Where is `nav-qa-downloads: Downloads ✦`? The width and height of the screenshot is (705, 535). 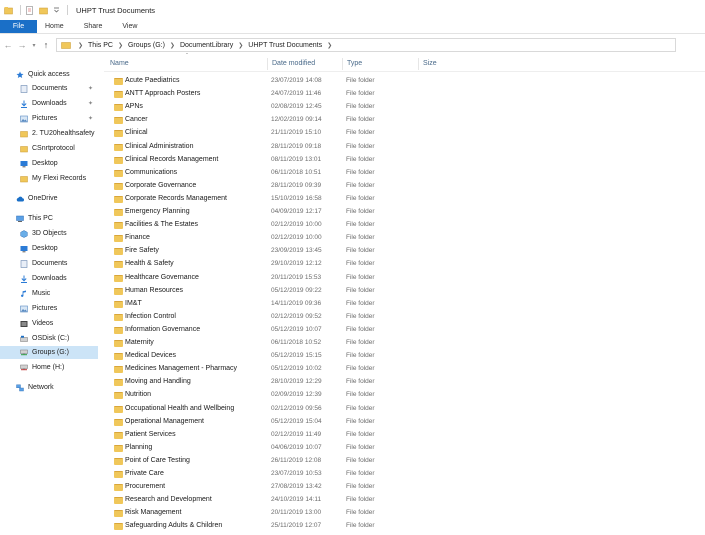 nav-qa-downloads: Downloads ✦ is located at coordinates (59, 103).